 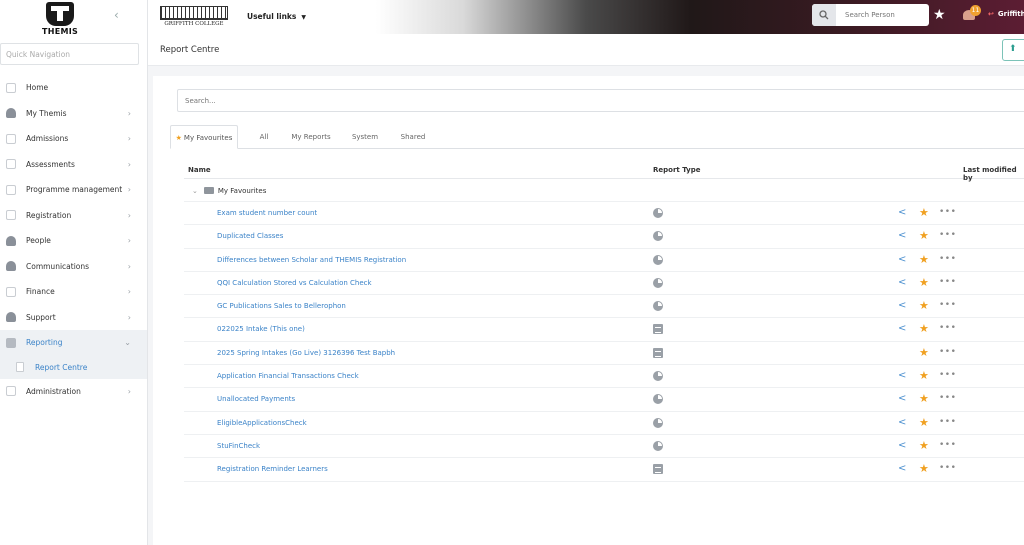 I want to click on search-person-input, so click(x=879, y=15).